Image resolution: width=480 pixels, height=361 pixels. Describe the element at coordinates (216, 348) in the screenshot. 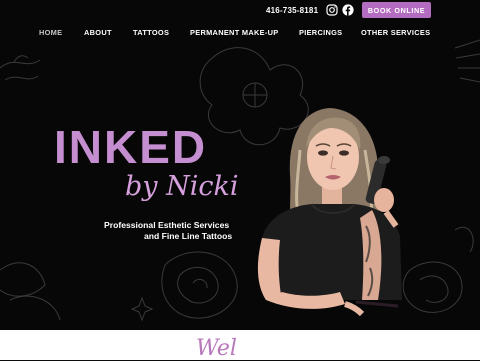

I see `welcome-script-heading: Wel` at that location.